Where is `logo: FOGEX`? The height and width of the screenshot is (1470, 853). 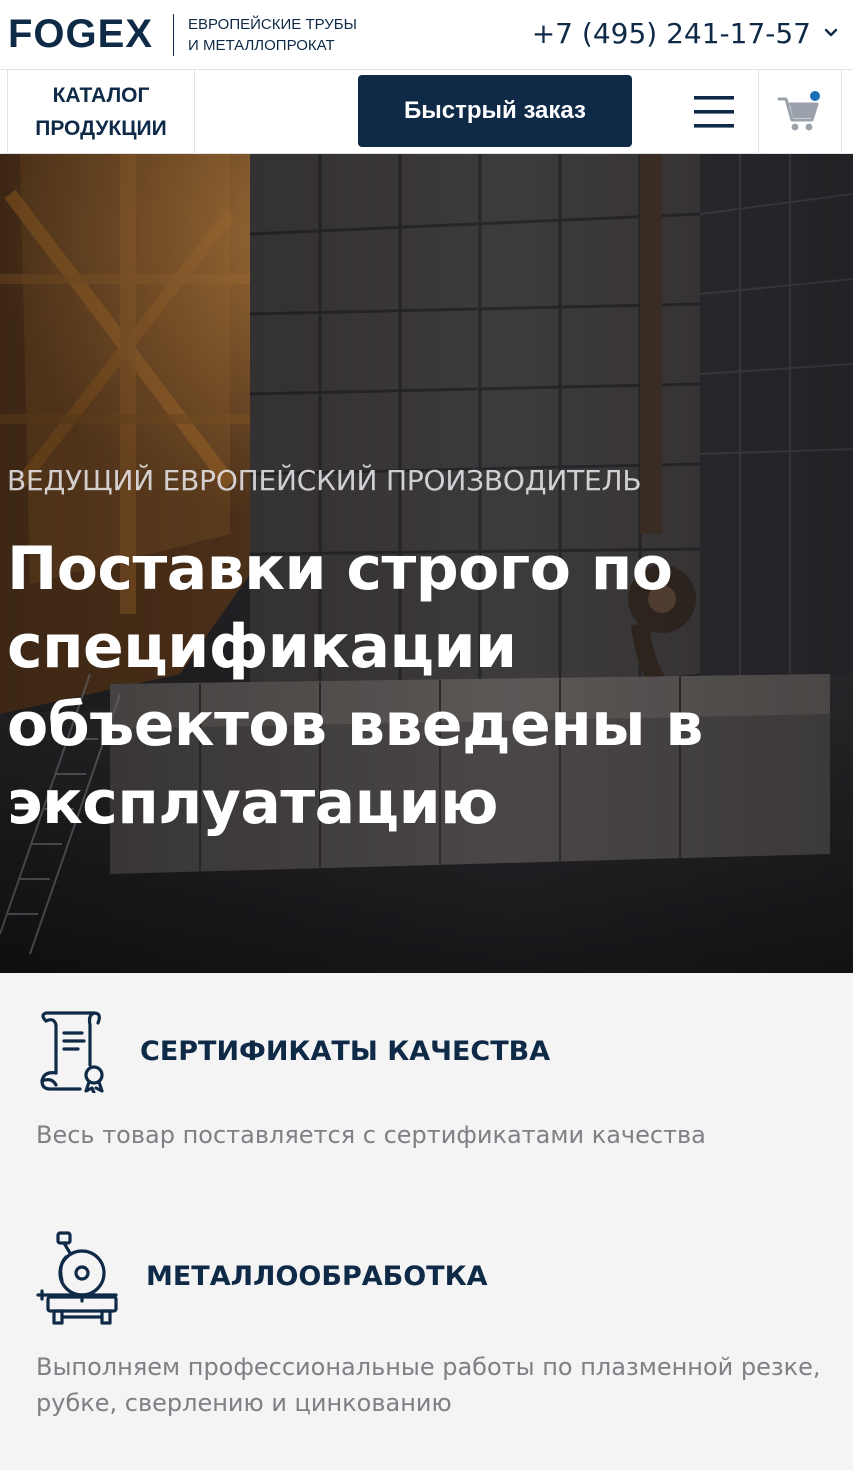
logo: FOGEX is located at coordinates (80, 34).